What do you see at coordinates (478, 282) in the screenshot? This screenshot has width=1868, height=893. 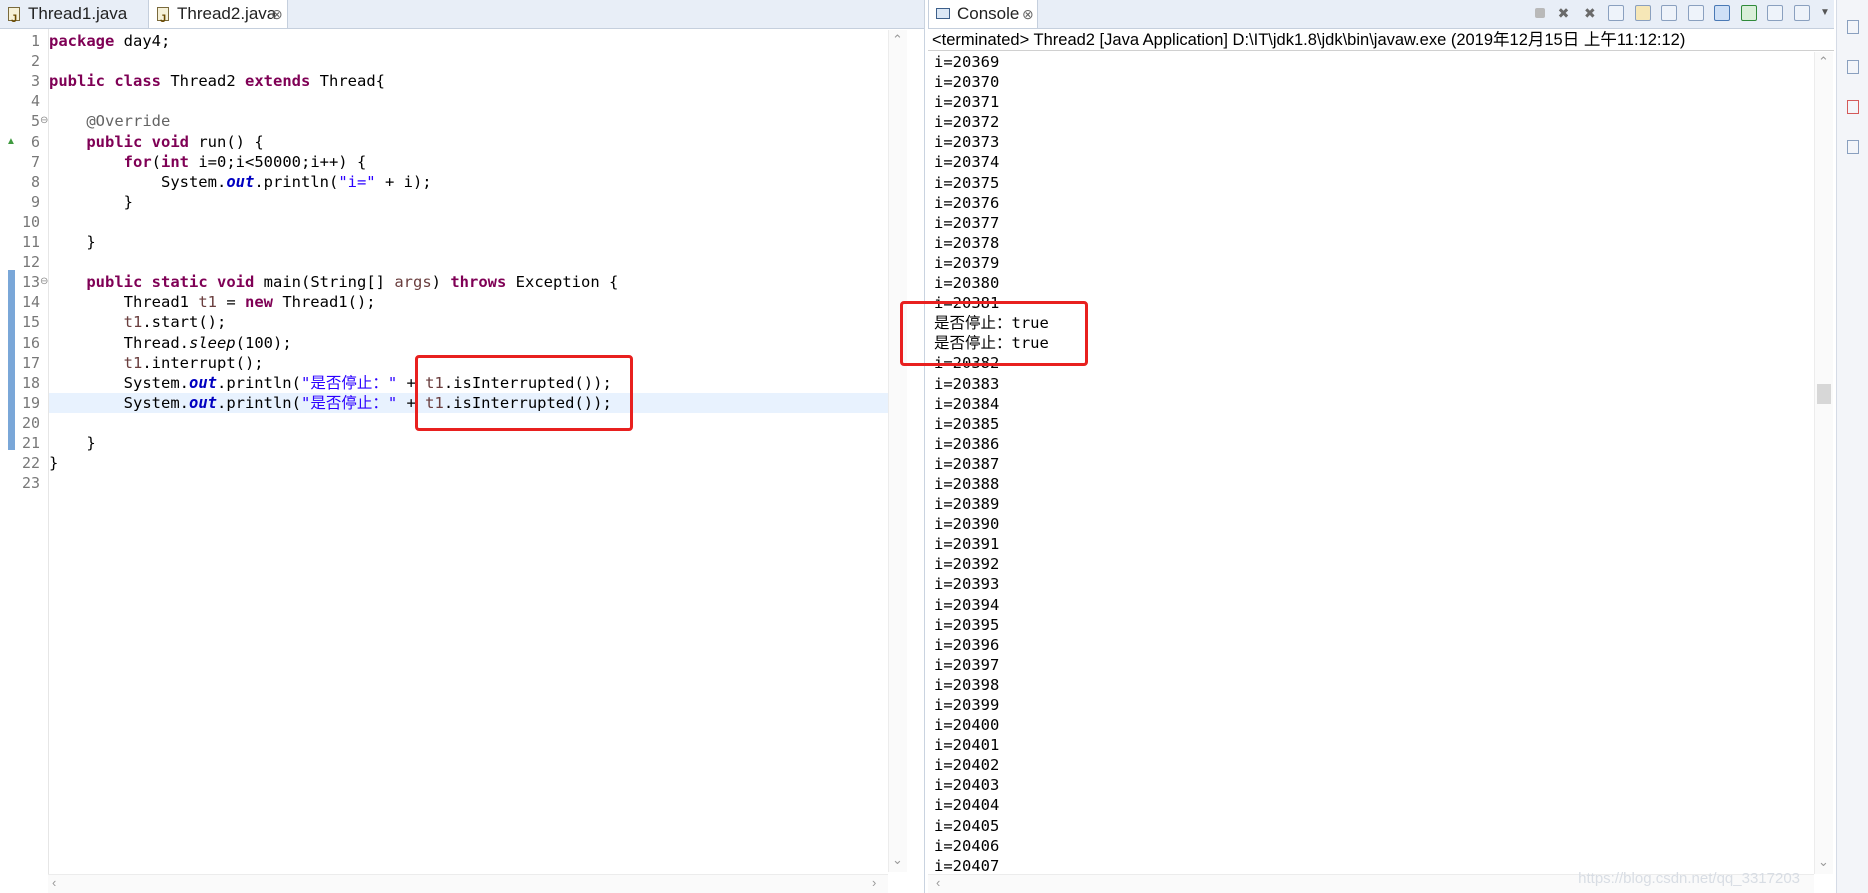 I see `code-token: throws` at bounding box center [478, 282].